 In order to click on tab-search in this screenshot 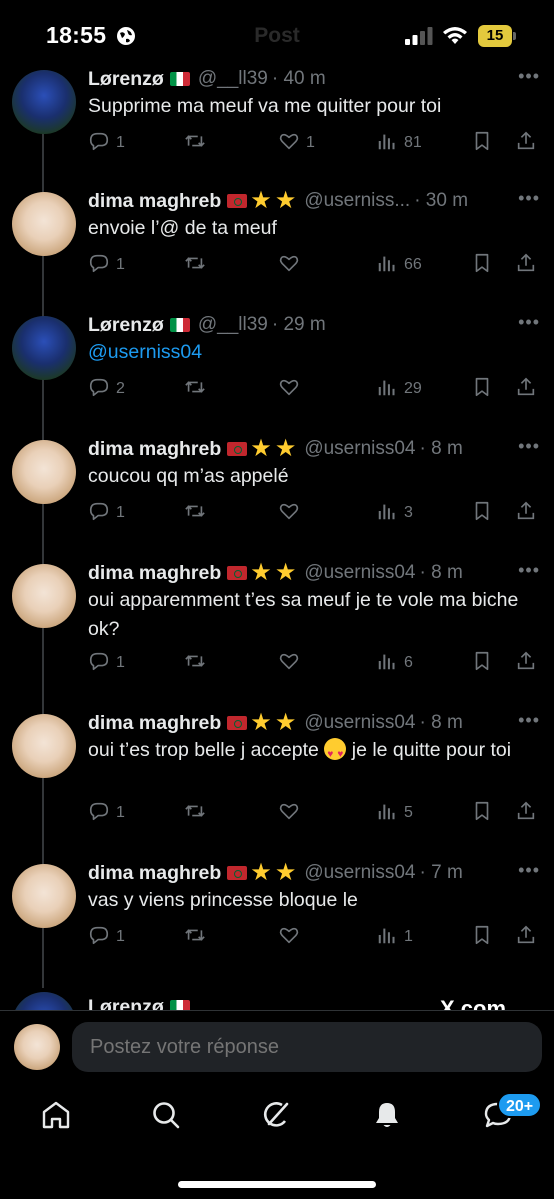, I will do `click(166, 1115)`.